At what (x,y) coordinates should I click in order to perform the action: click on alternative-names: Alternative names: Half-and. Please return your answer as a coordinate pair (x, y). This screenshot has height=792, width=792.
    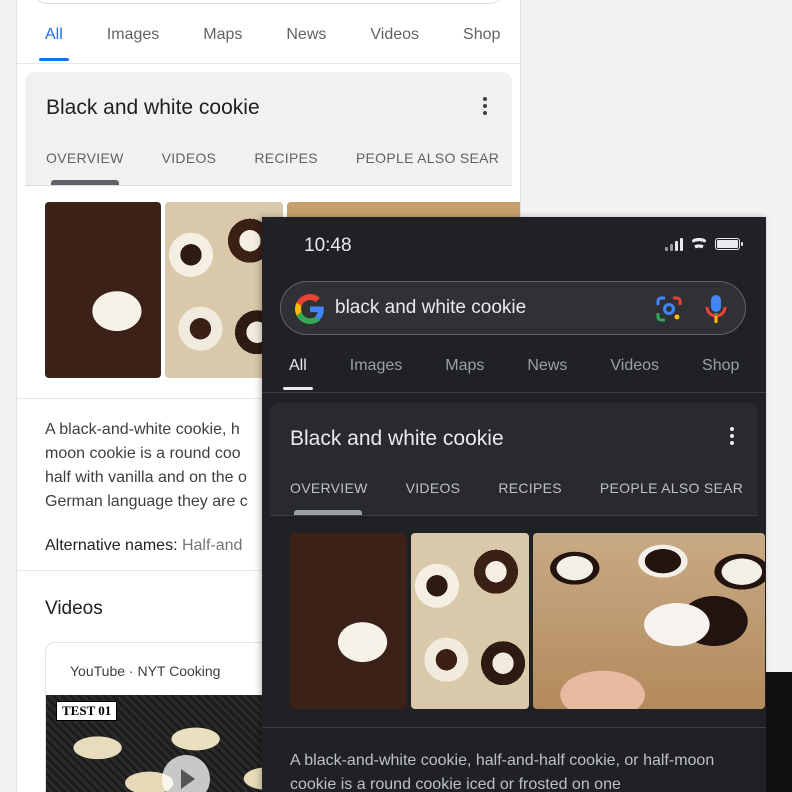
    Looking at the image, I should click on (143, 546).